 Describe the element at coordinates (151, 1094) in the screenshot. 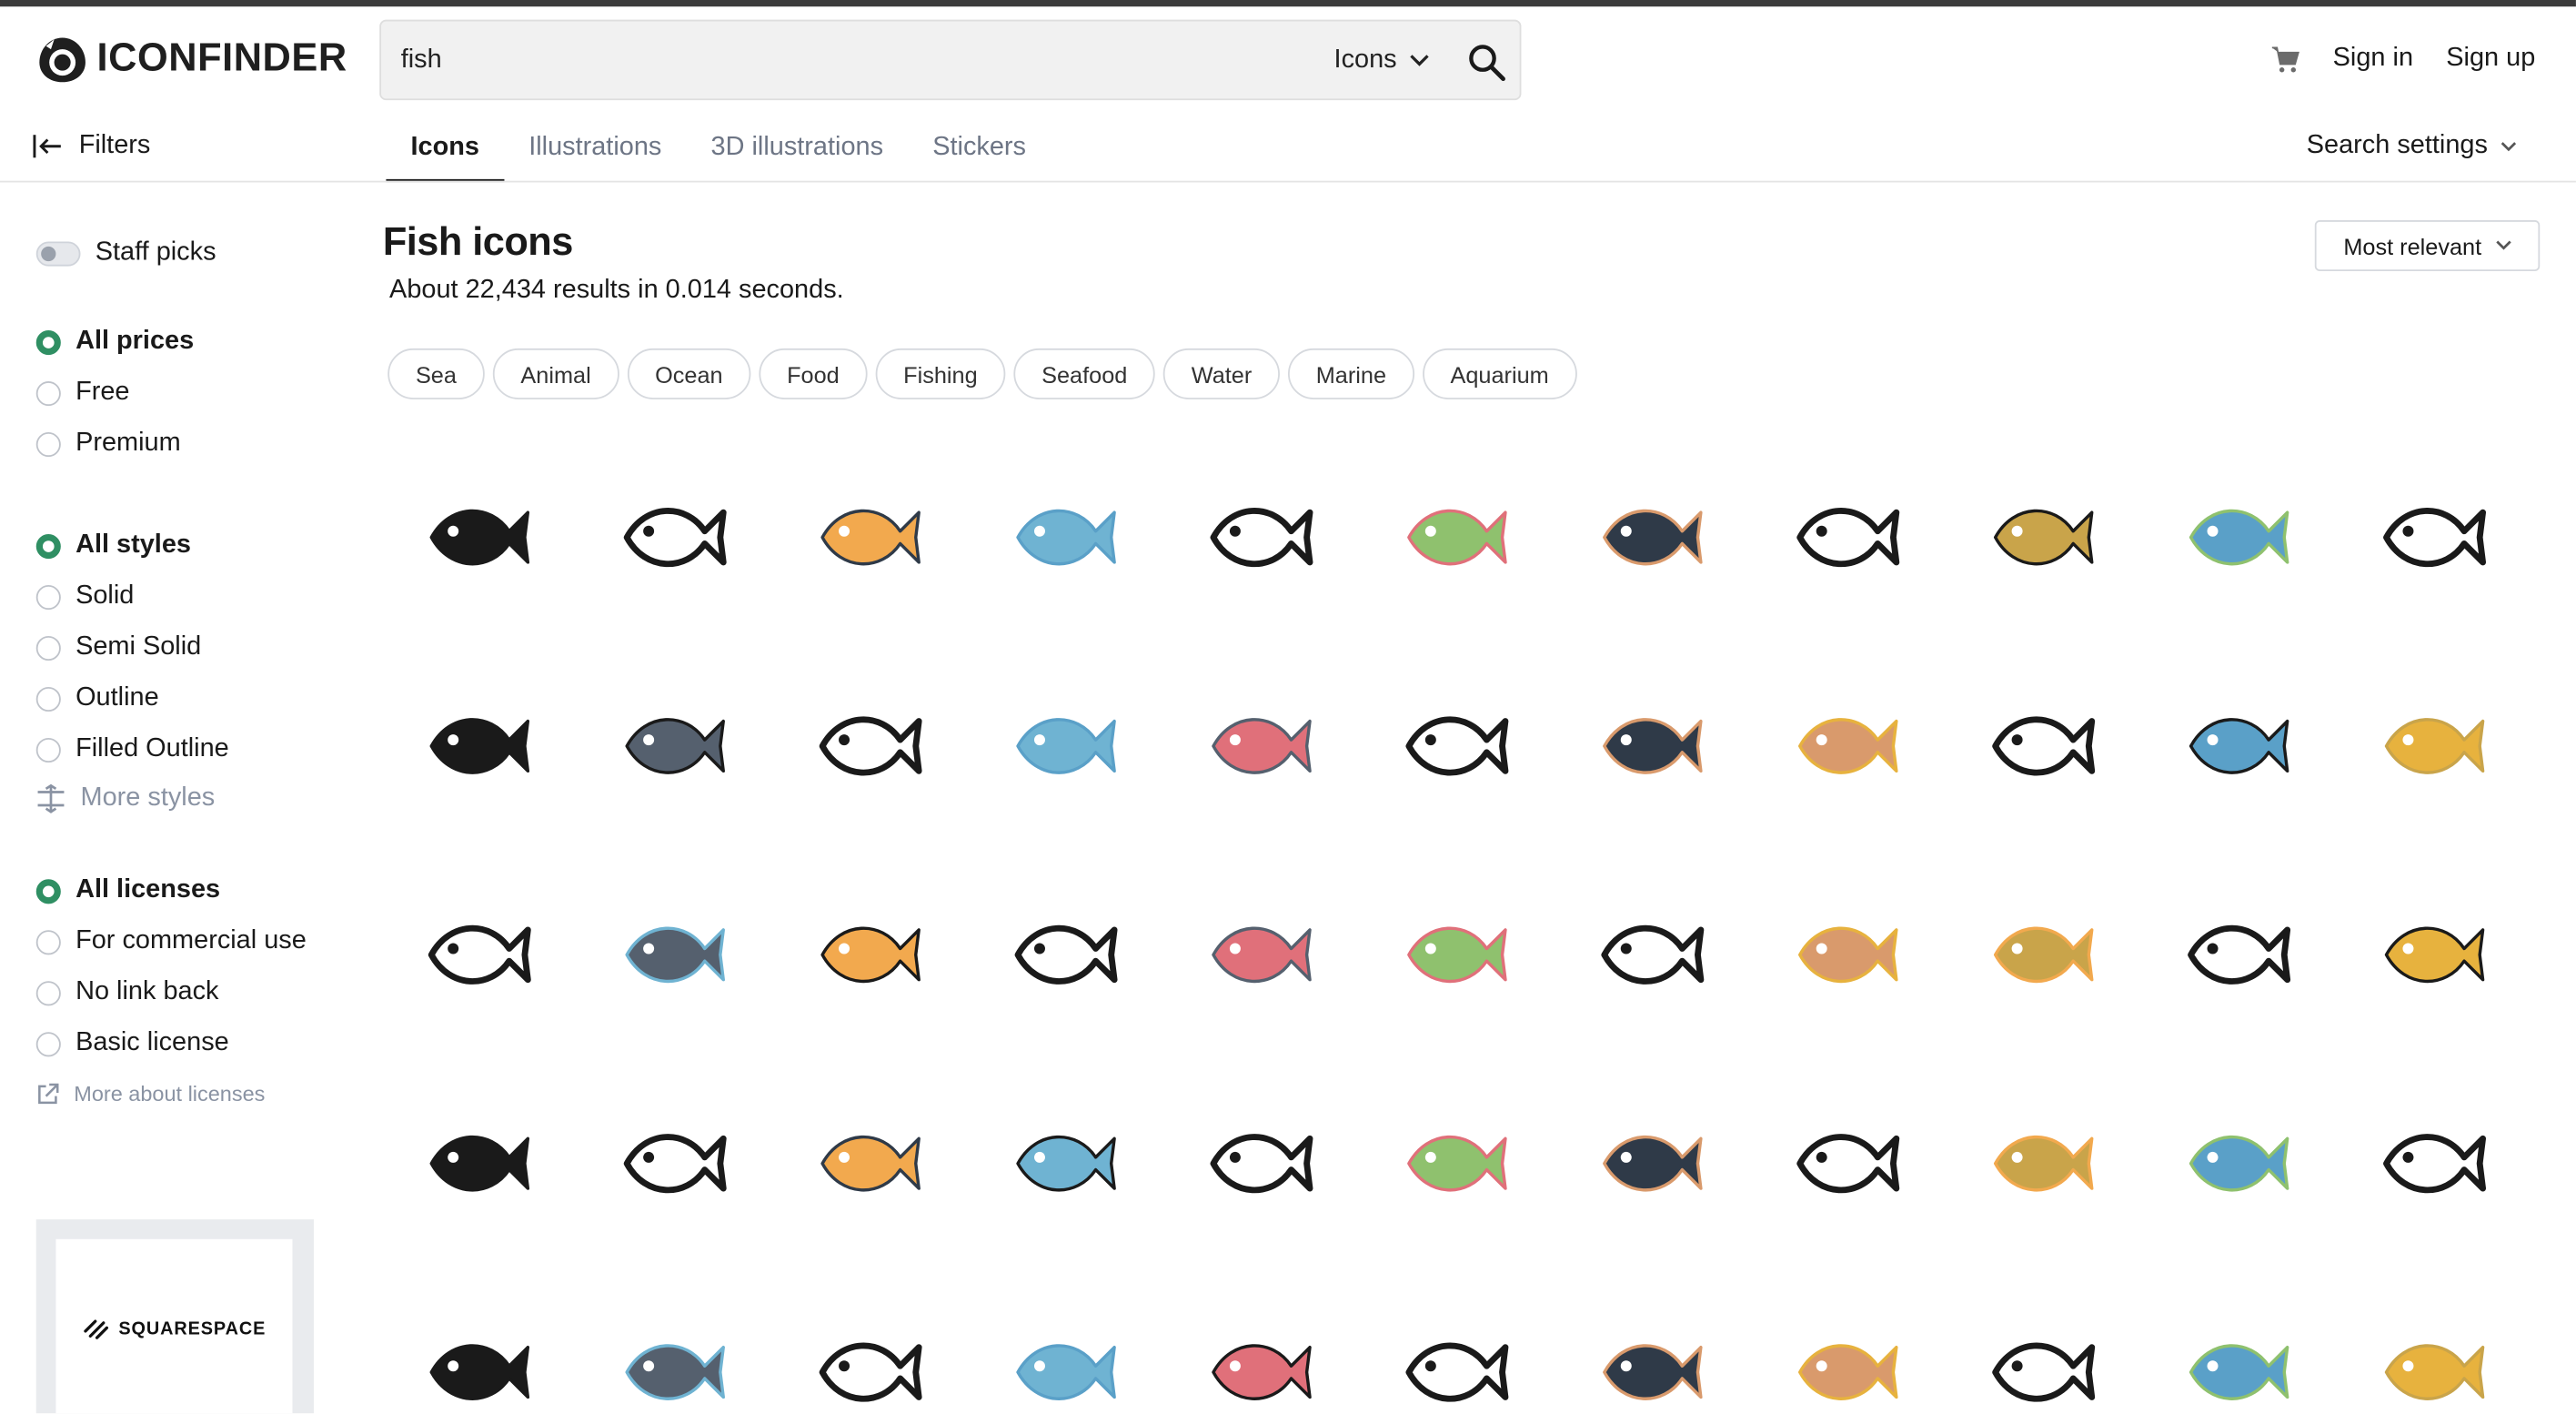

I see `more-about-licenses-link: More about licenses` at that location.